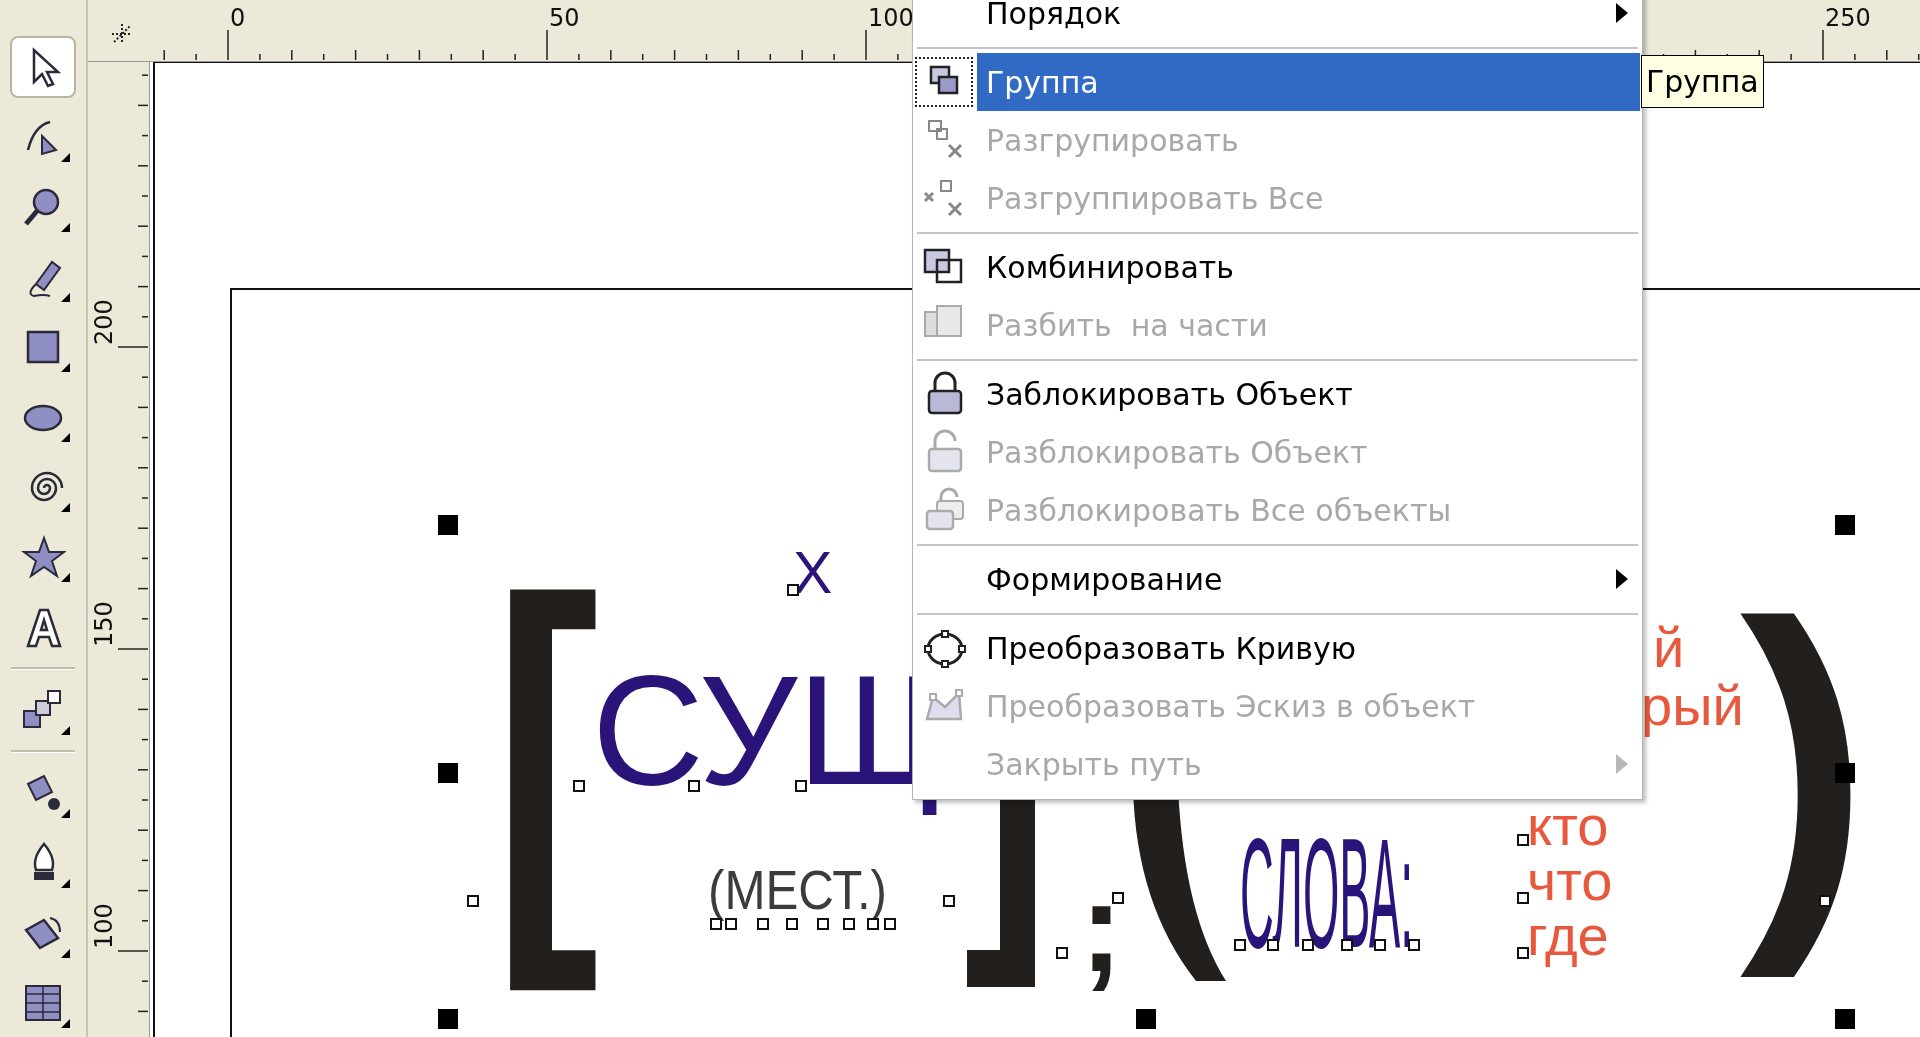 Image resolution: width=1920 pixels, height=1037 pixels. I want to click on canvas-text: X, so click(813, 573).